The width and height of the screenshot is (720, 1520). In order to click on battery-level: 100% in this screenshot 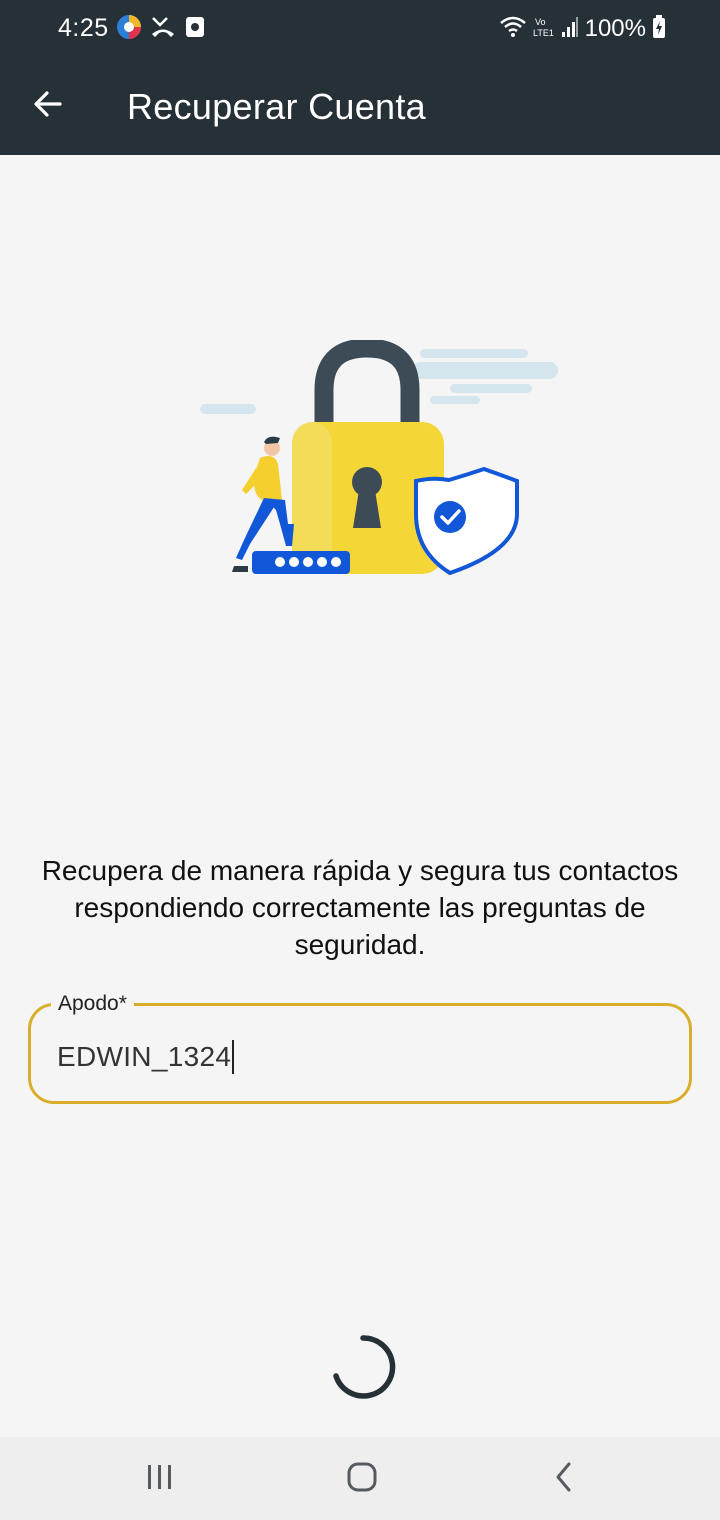, I will do `click(615, 28)`.